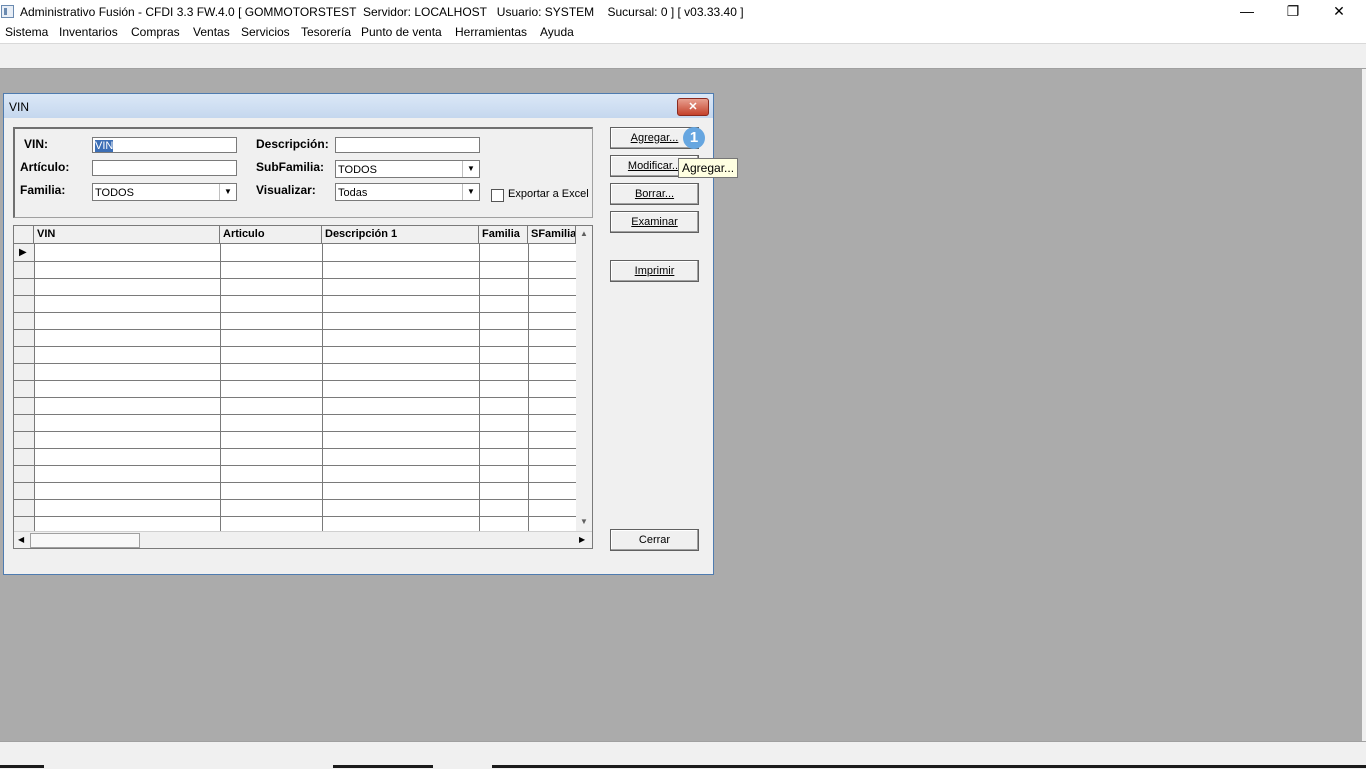 This screenshot has width=1366, height=769. I want to click on minimize-button: —, so click(1247, 11).